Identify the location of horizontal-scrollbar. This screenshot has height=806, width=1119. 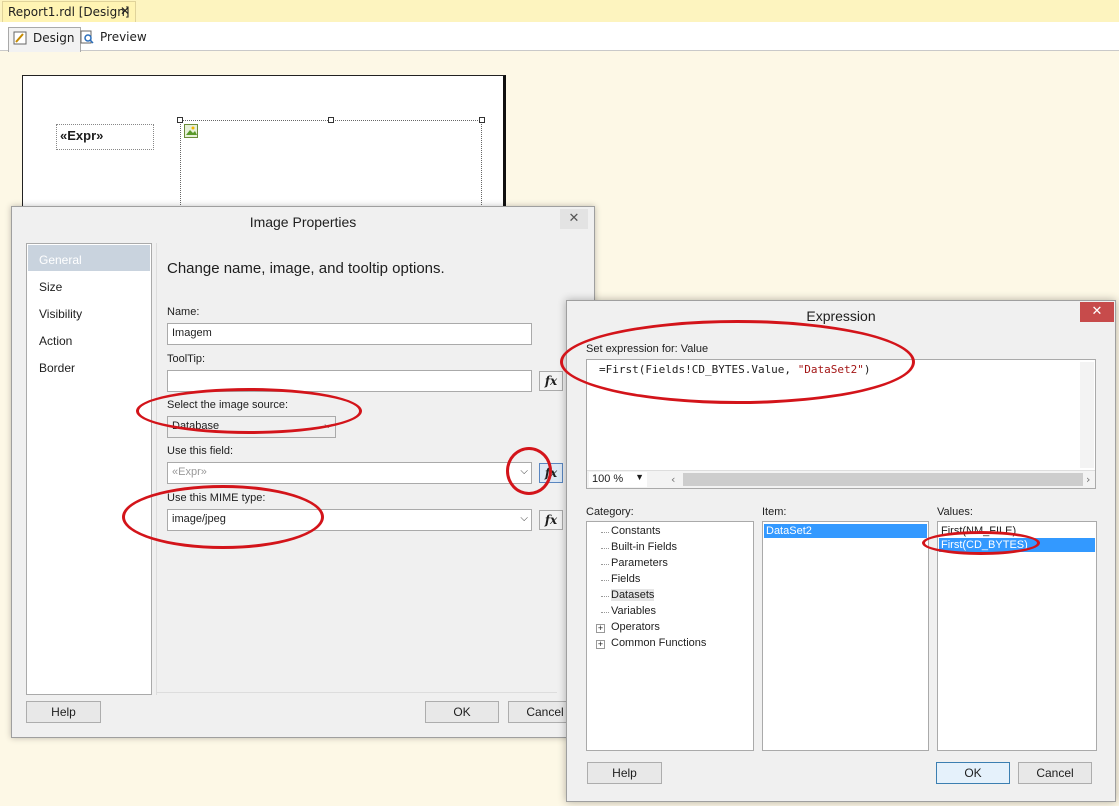
(883, 479).